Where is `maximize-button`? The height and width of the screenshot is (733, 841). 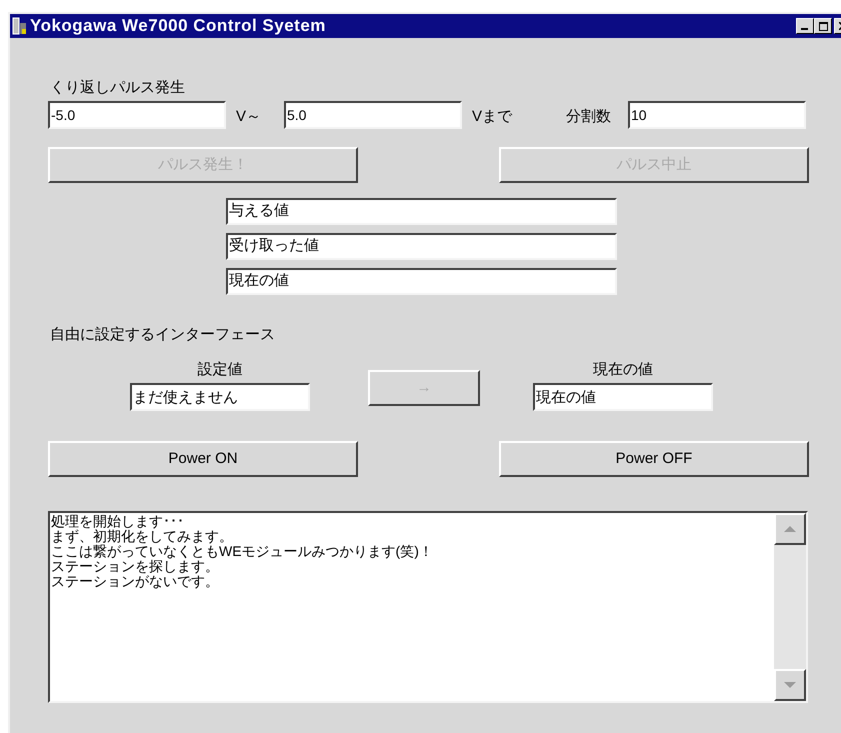
maximize-button is located at coordinates (823, 26).